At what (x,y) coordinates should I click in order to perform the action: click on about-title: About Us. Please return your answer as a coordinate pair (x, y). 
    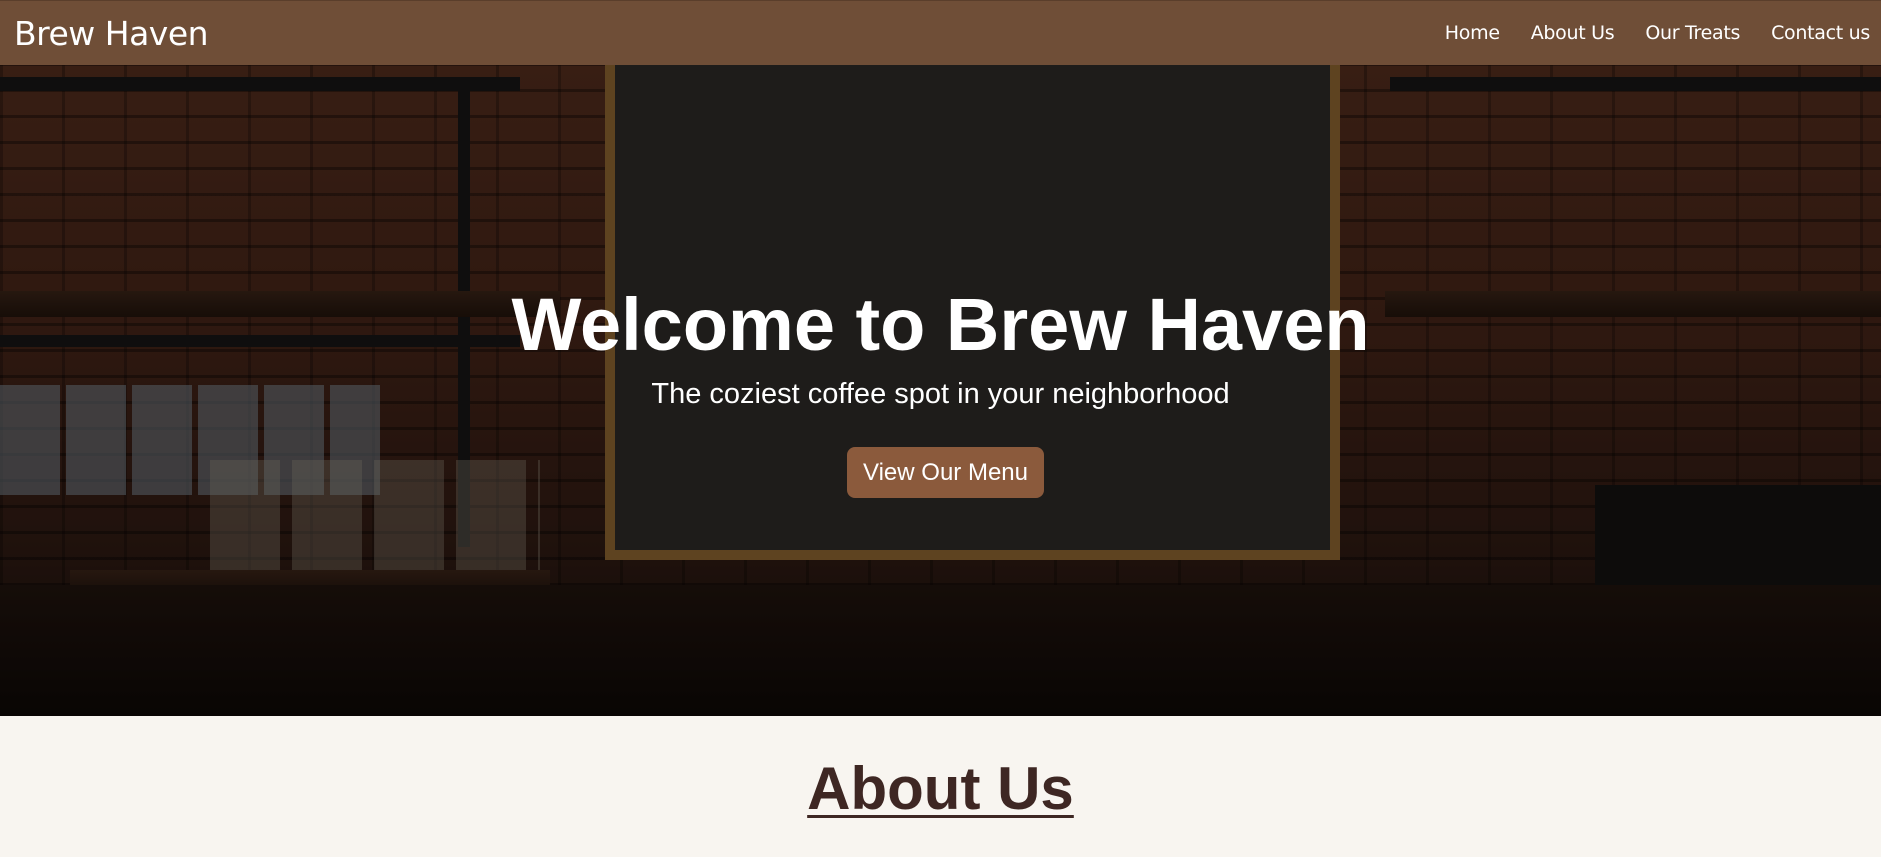
    Looking at the image, I should click on (940, 788).